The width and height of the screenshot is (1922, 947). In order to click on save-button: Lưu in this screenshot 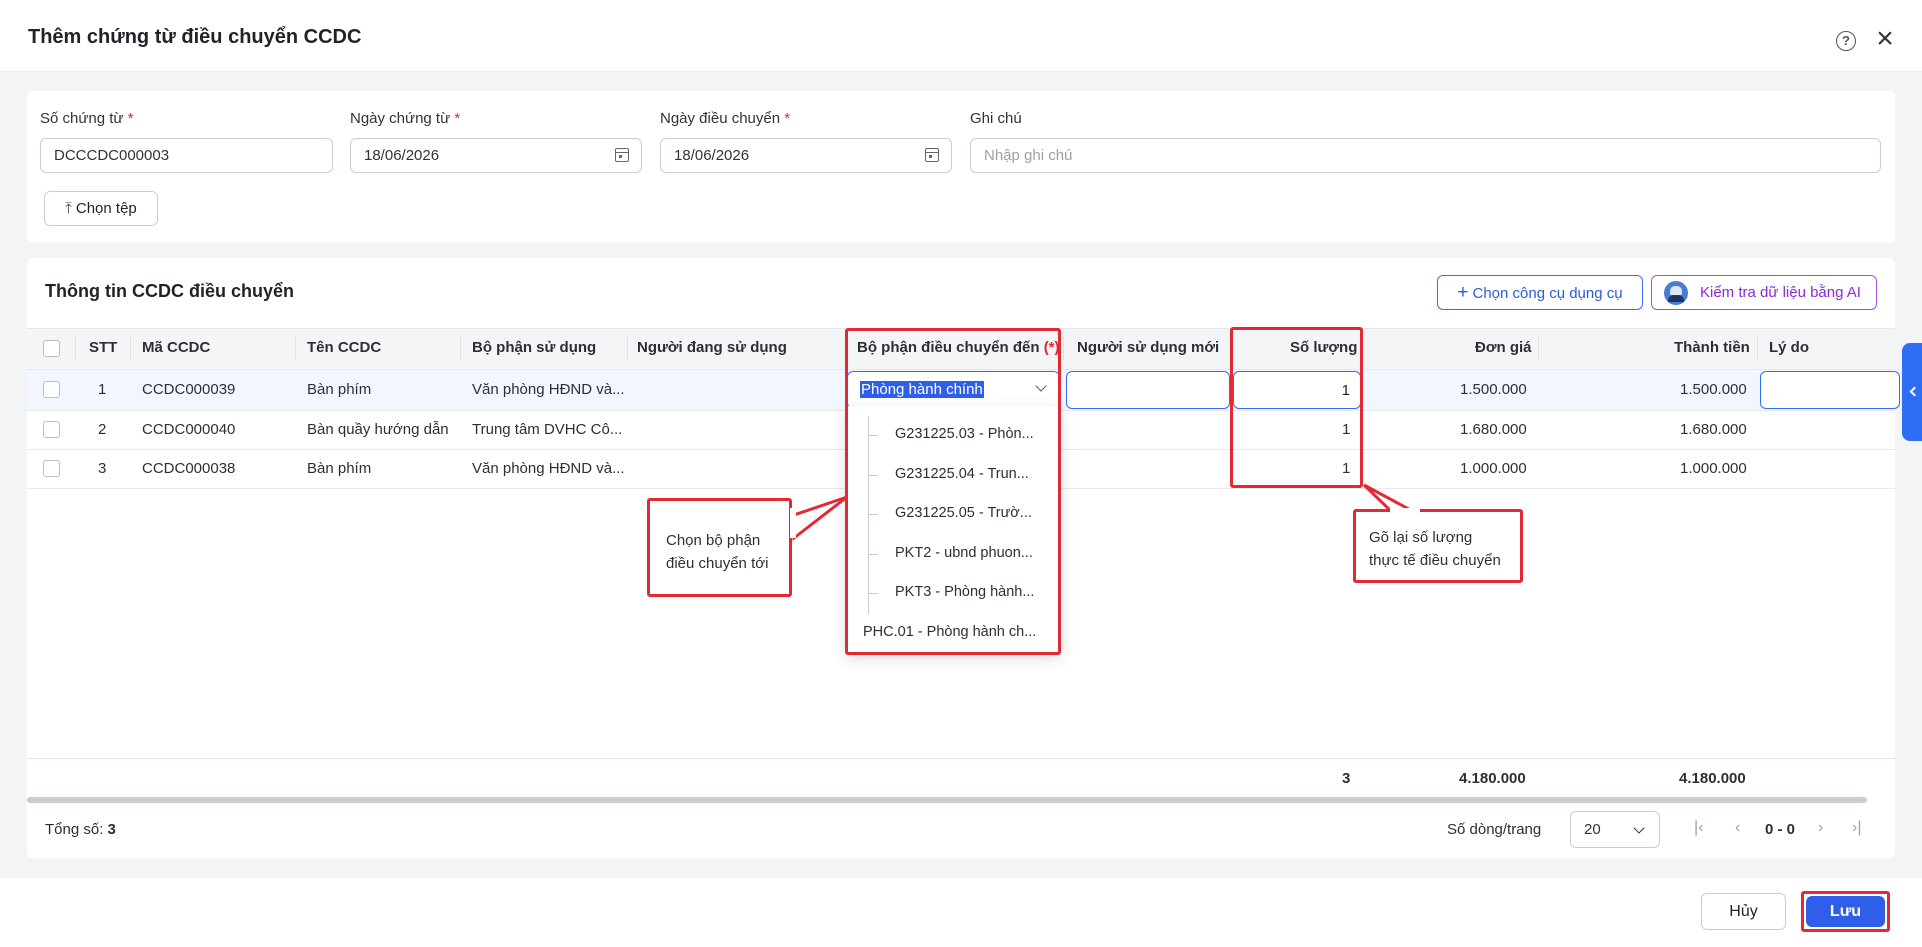, I will do `click(1845, 911)`.